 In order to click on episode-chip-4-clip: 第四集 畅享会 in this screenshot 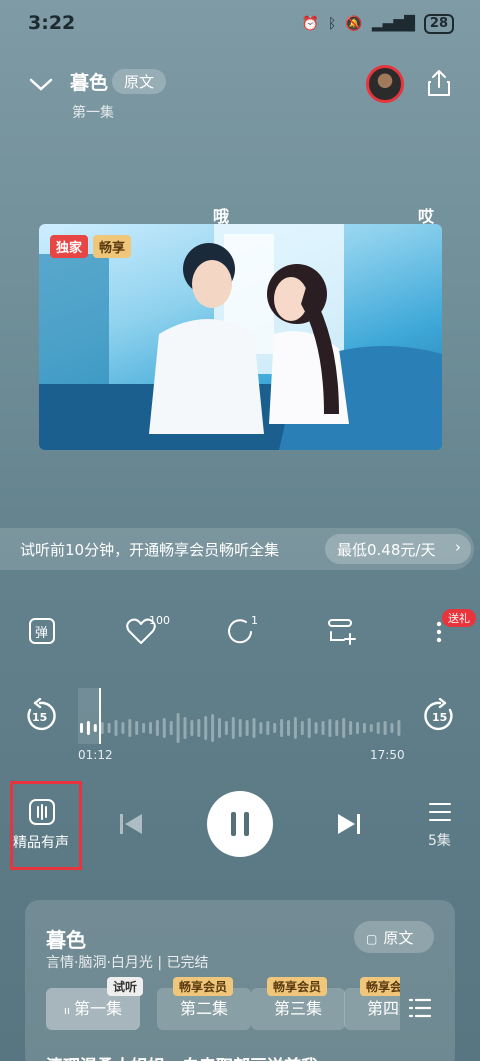, I will do `click(372, 1007)`.